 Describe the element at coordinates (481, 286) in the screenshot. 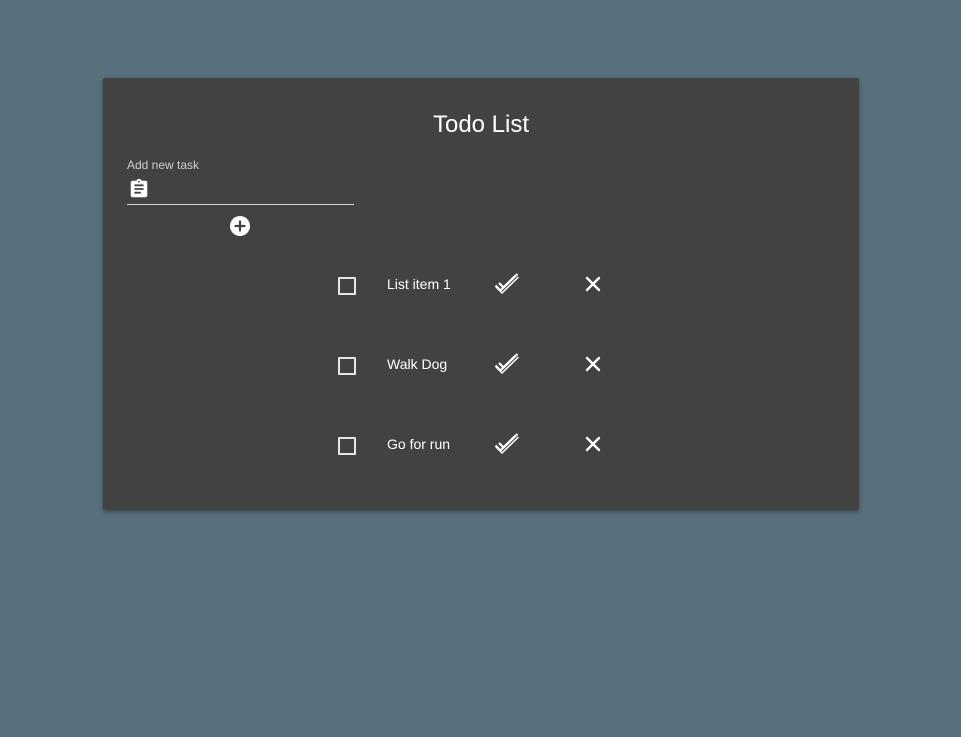

I see `todo-item: List item 1` at that location.